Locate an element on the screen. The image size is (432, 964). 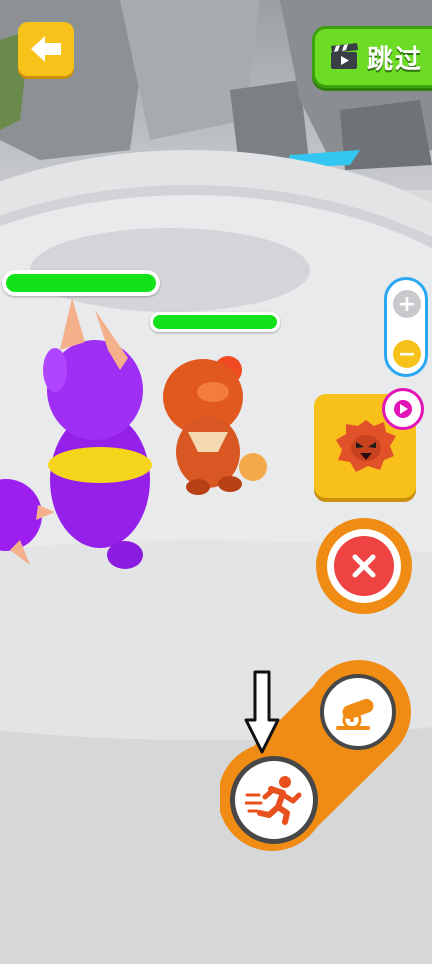
skip-label: 跳过 is located at coordinates (395, 59).